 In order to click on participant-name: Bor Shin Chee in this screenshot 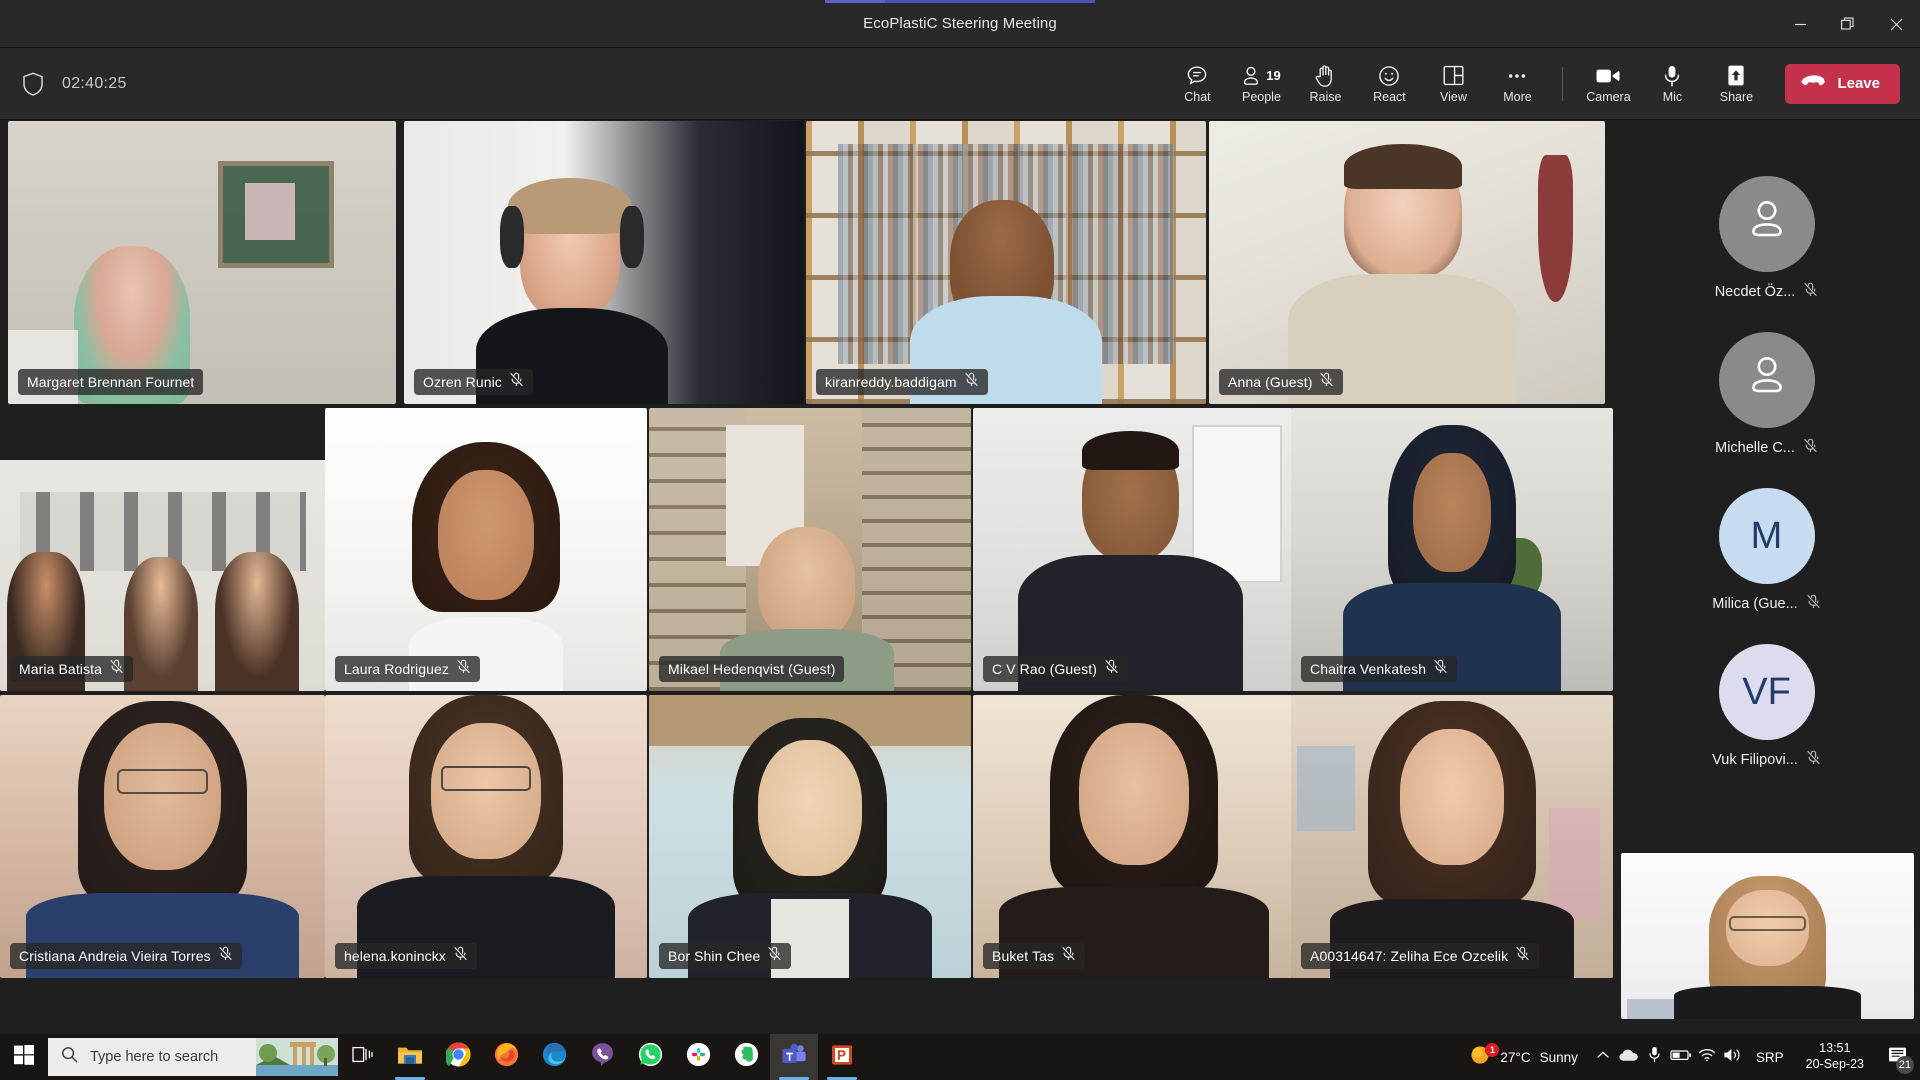, I will do `click(714, 956)`.